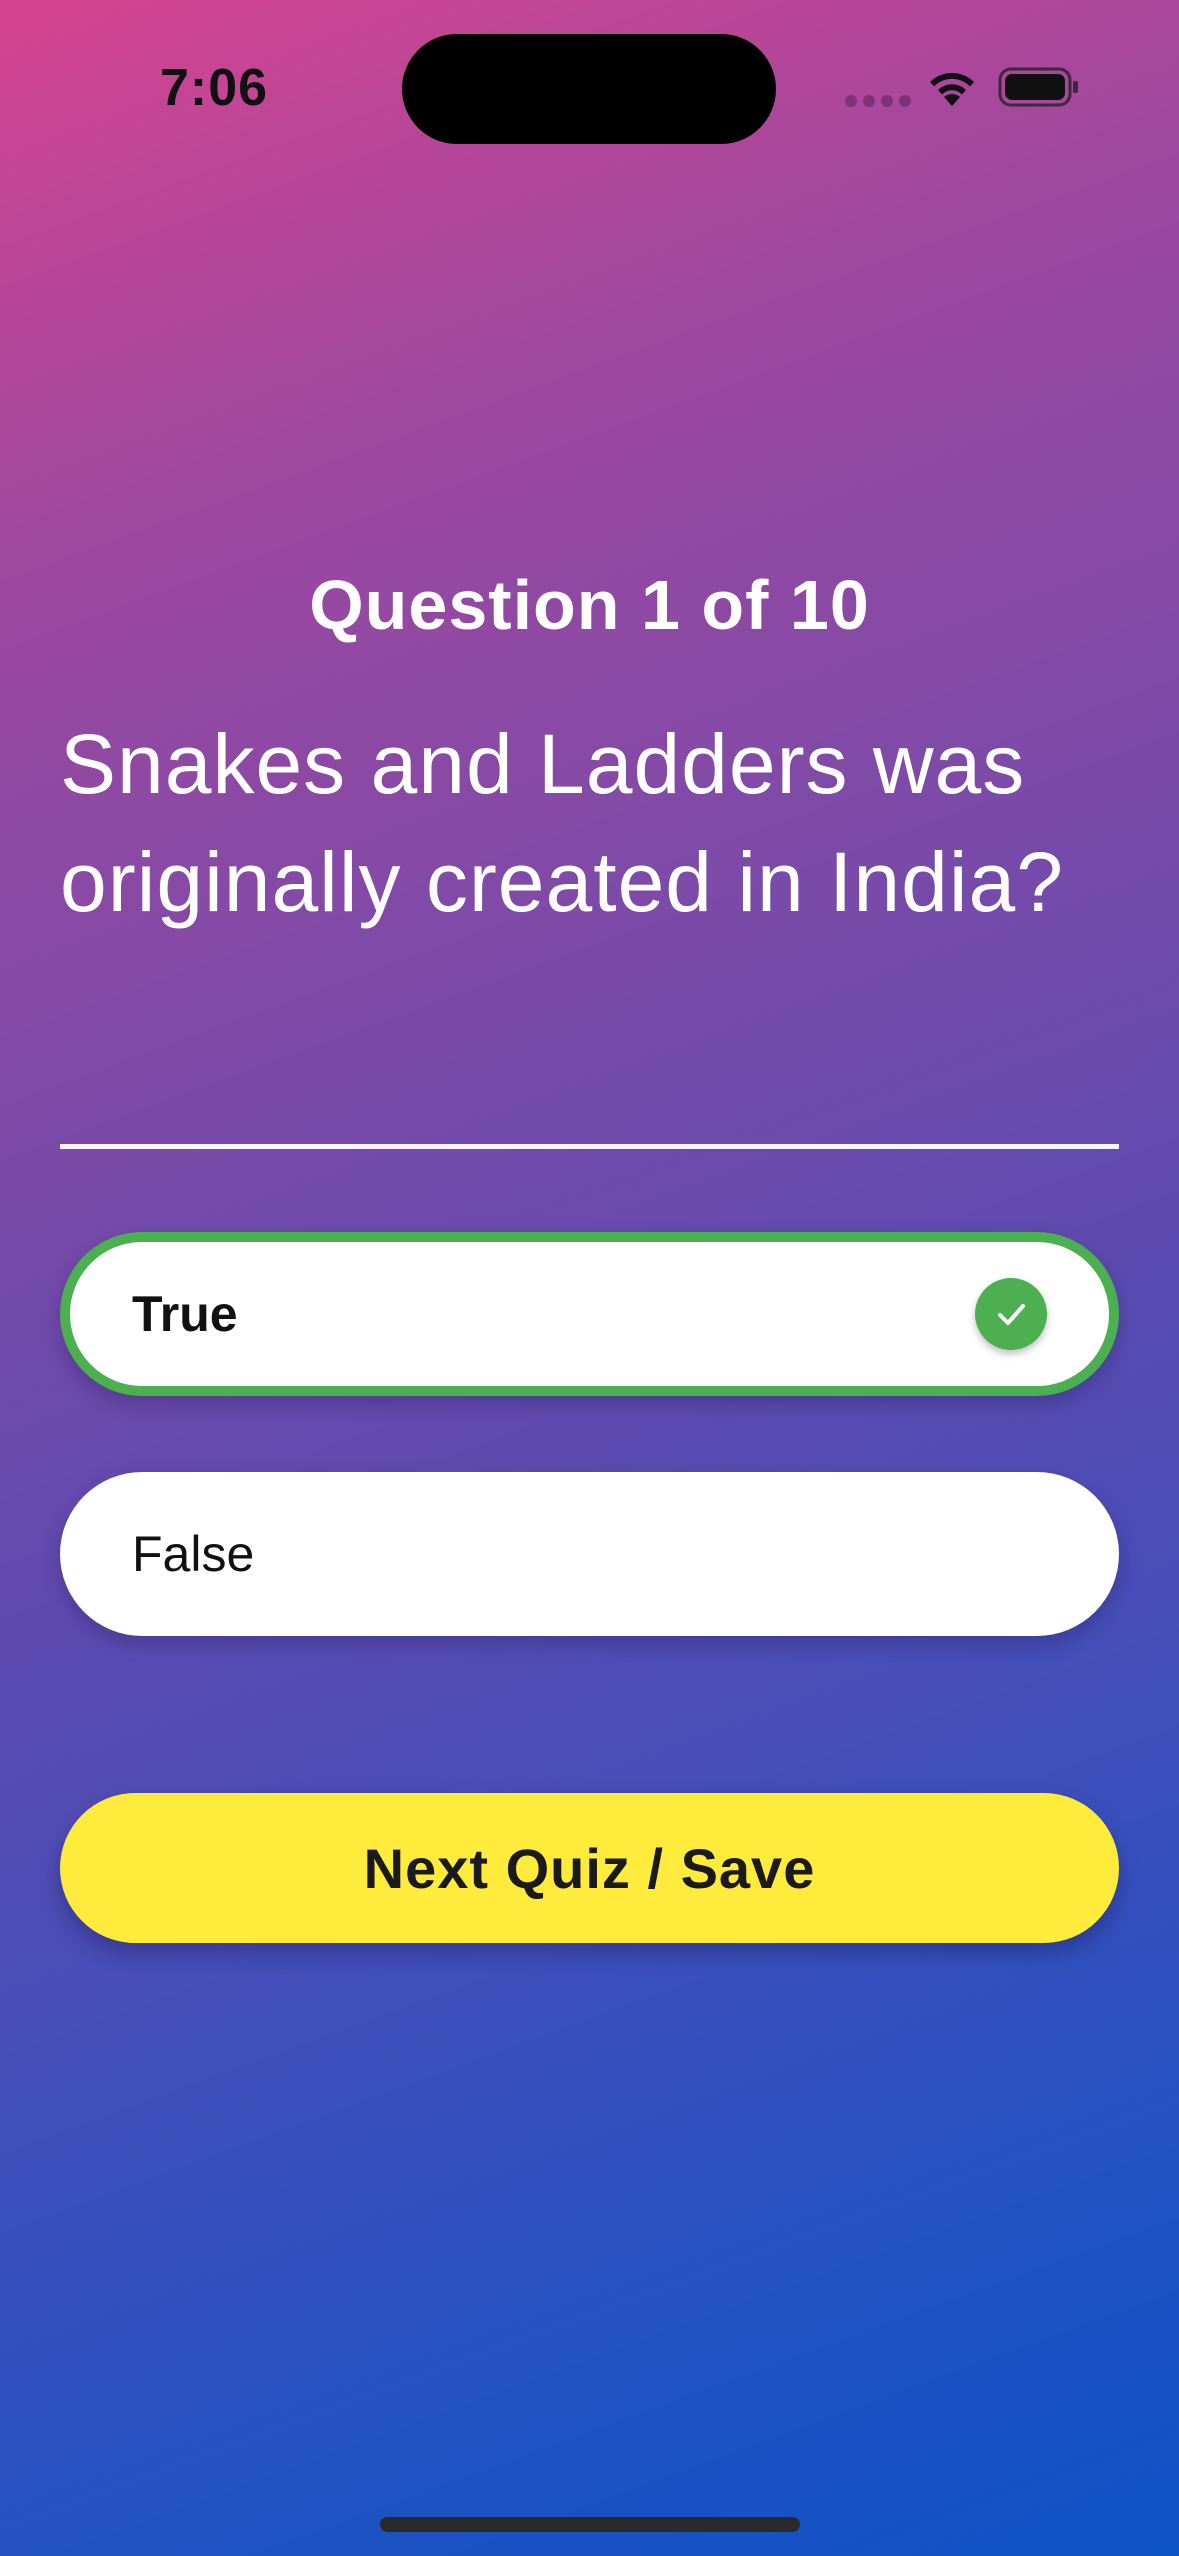 The height and width of the screenshot is (2556, 1179). I want to click on status-bar: 7:06, so click(589, 85).